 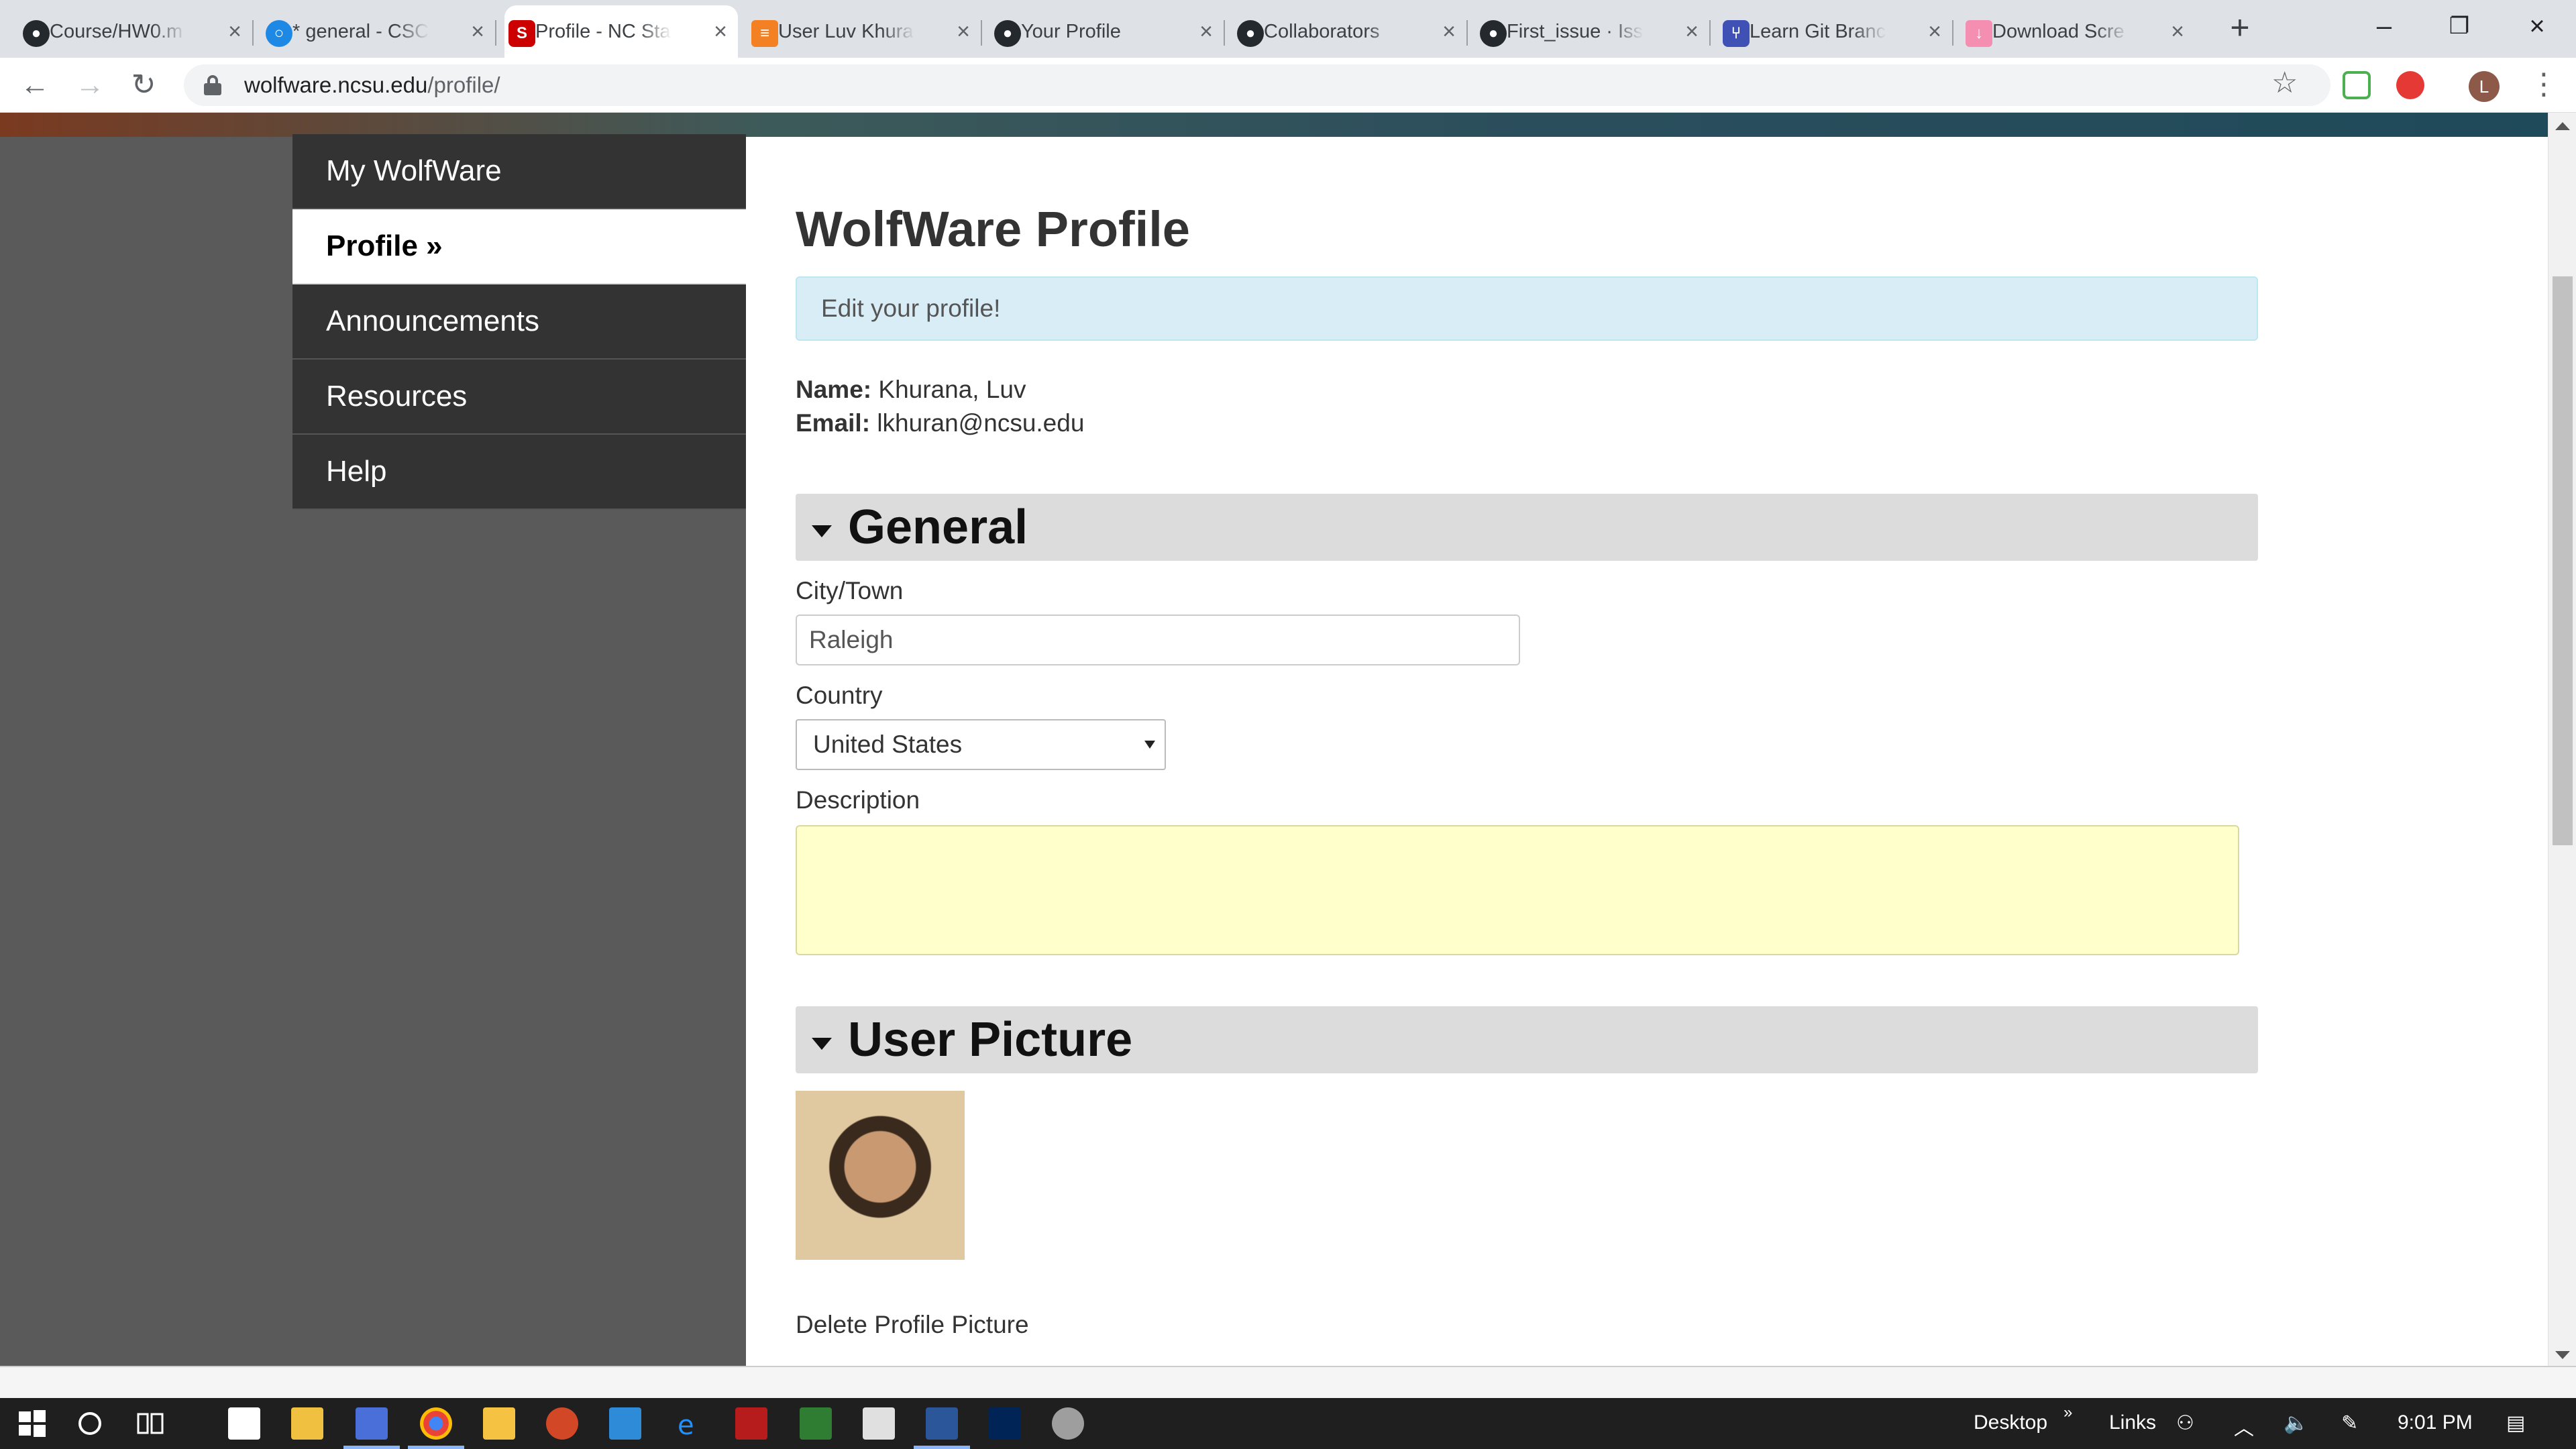 I want to click on bookmark-star-icon: ☆, so click(x=2284, y=83).